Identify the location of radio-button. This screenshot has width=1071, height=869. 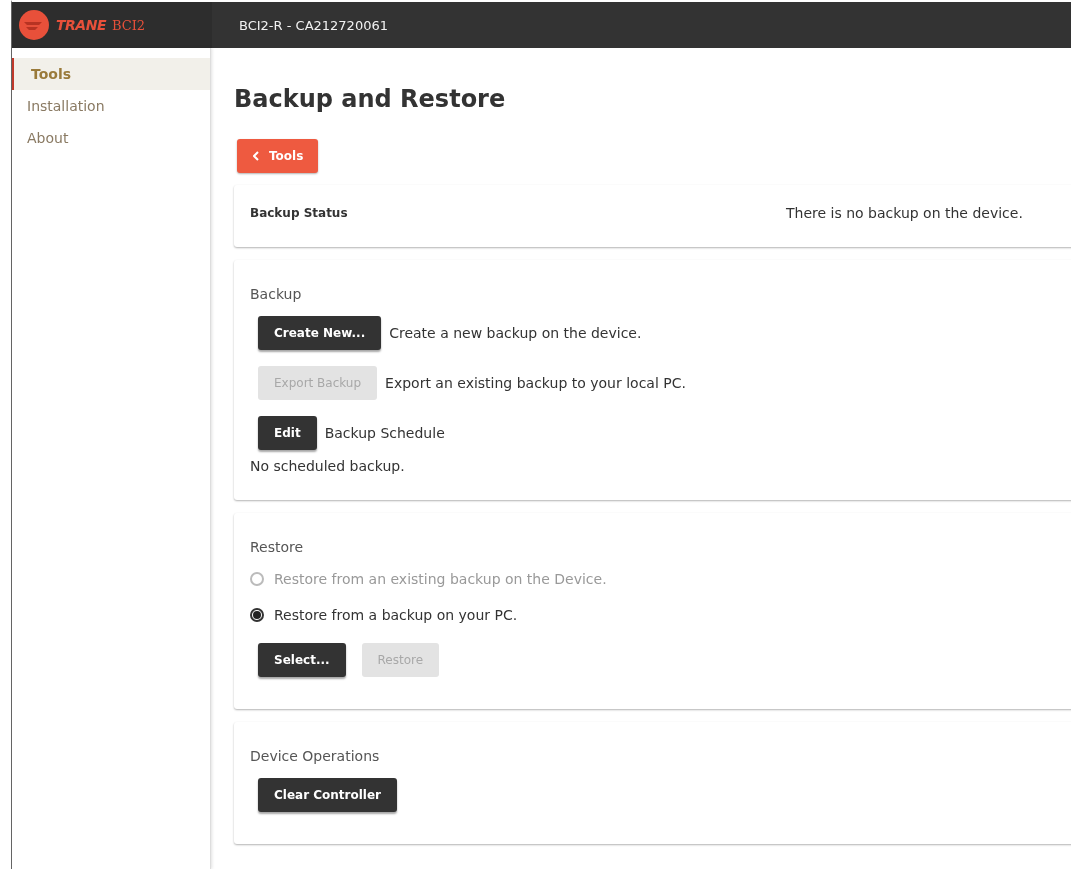
(257, 615).